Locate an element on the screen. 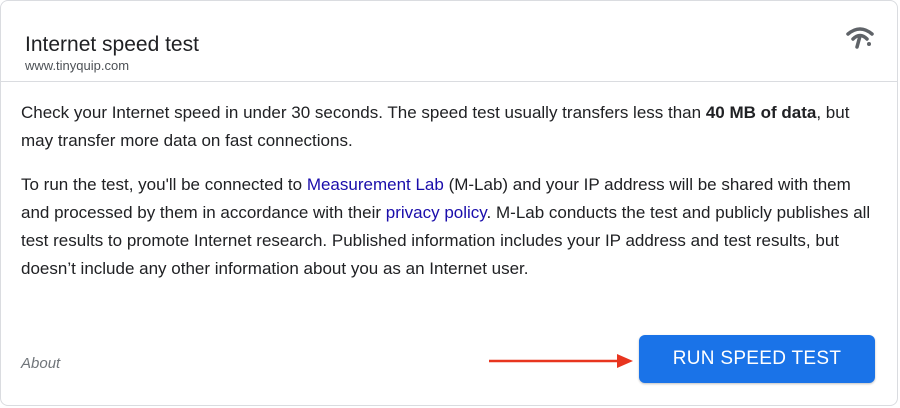 The image size is (900, 408). card-title: Internet speed test is located at coordinates (112, 44).